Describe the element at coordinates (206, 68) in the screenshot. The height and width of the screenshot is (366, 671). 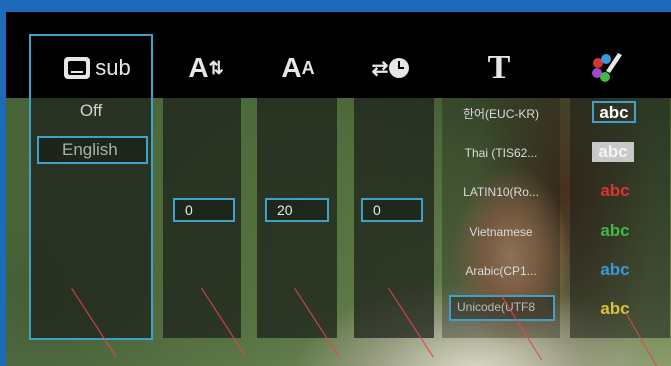
I see `font-size-icon: A ⇅` at that location.